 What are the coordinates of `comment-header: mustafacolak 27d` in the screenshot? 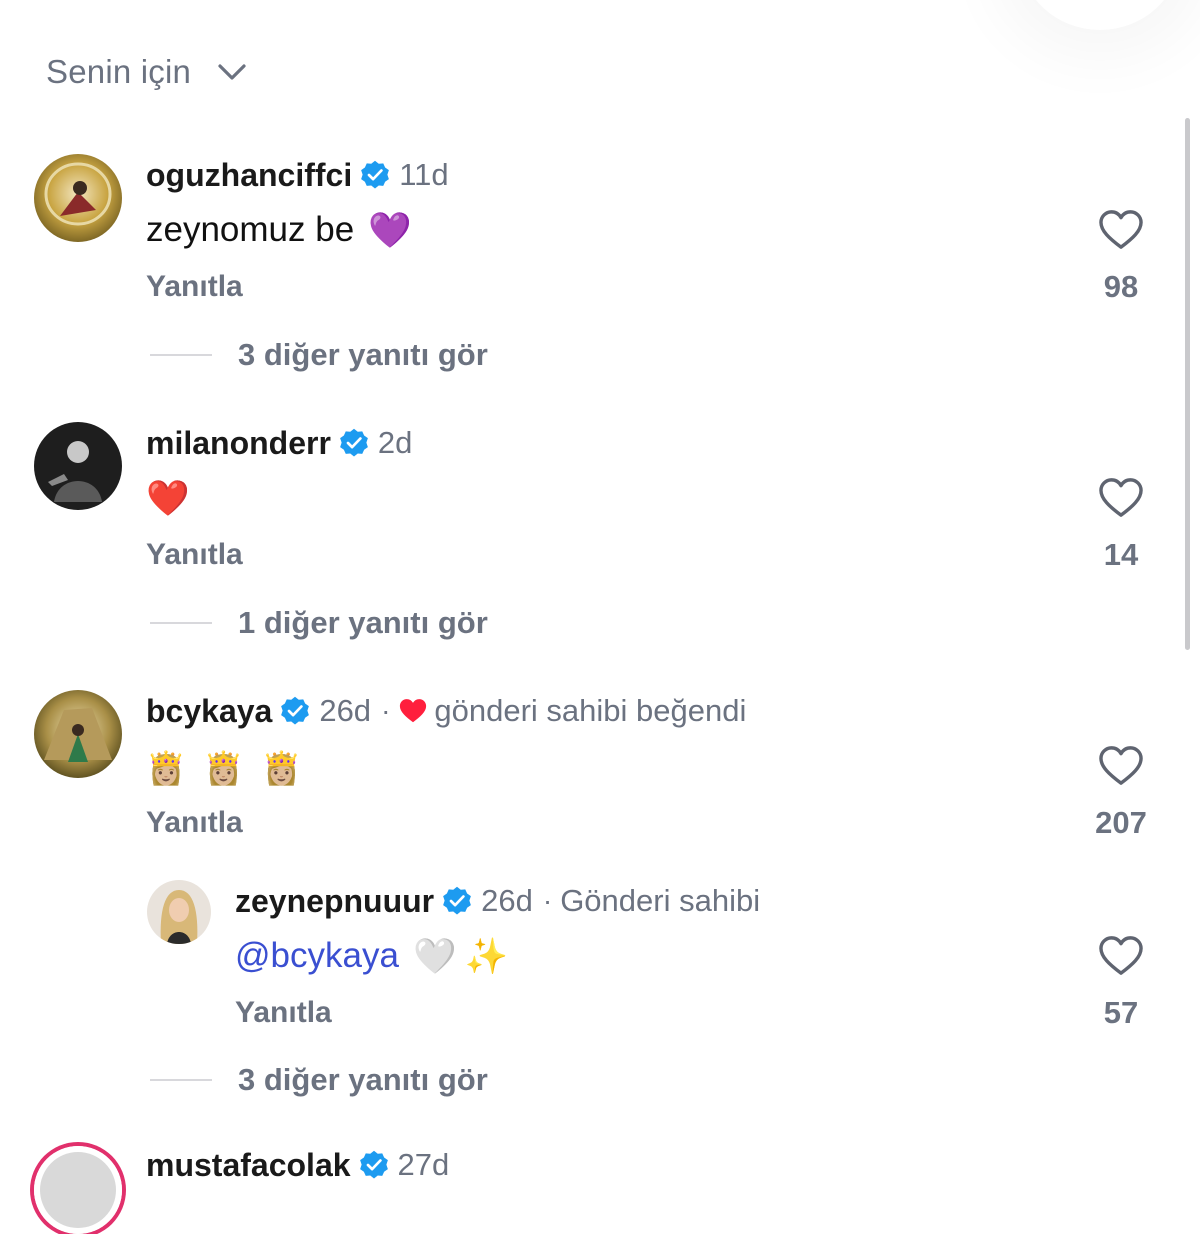 It's located at (297, 1165).